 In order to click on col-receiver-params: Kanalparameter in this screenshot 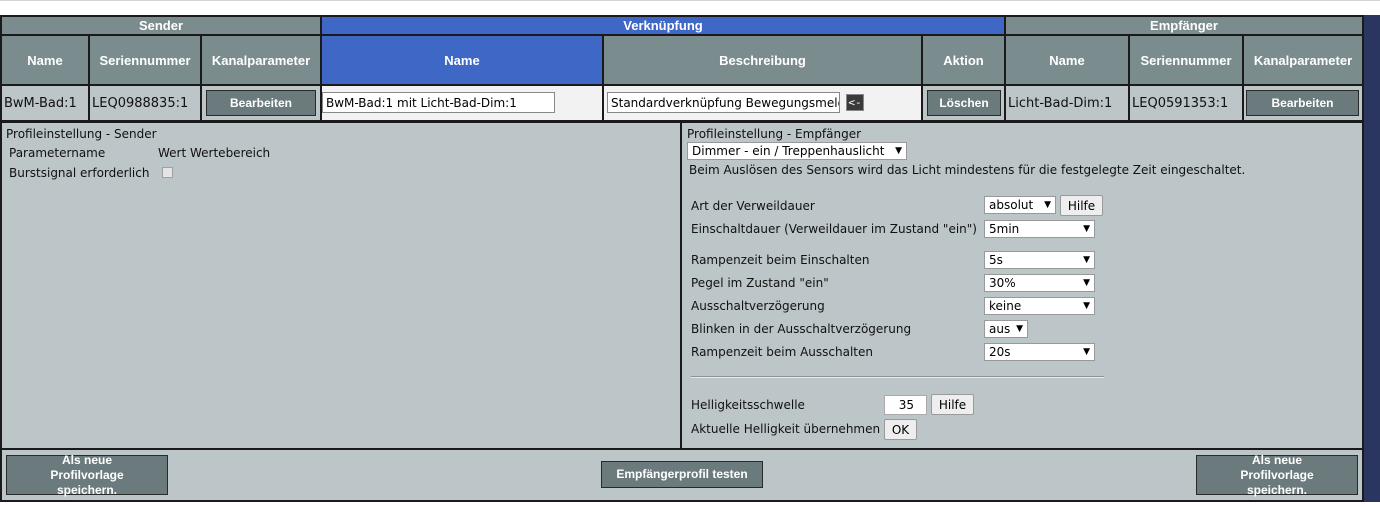, I will do `click(1303, 60)`.